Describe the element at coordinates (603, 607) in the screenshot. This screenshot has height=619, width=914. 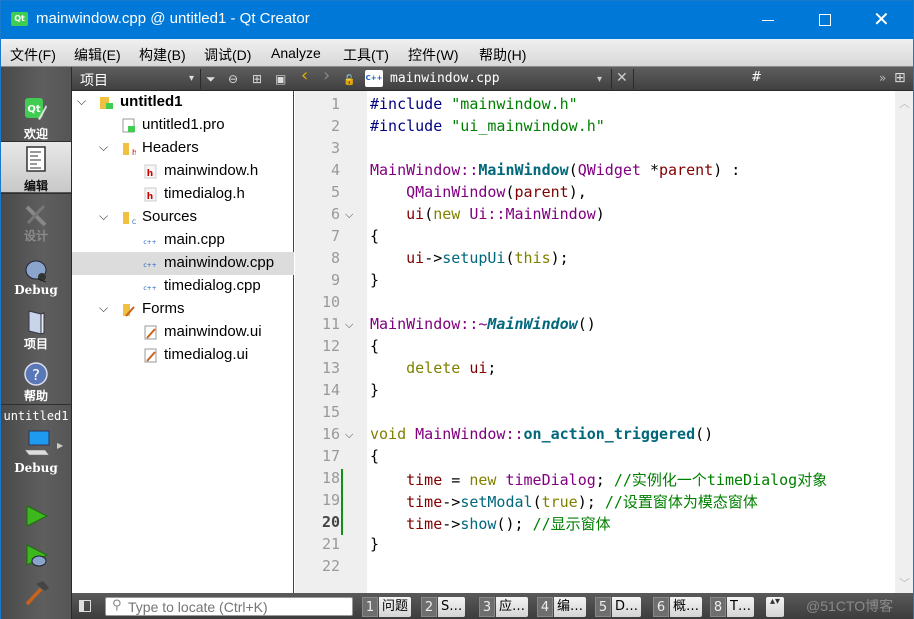
I see `tab-number: 5` at that location.